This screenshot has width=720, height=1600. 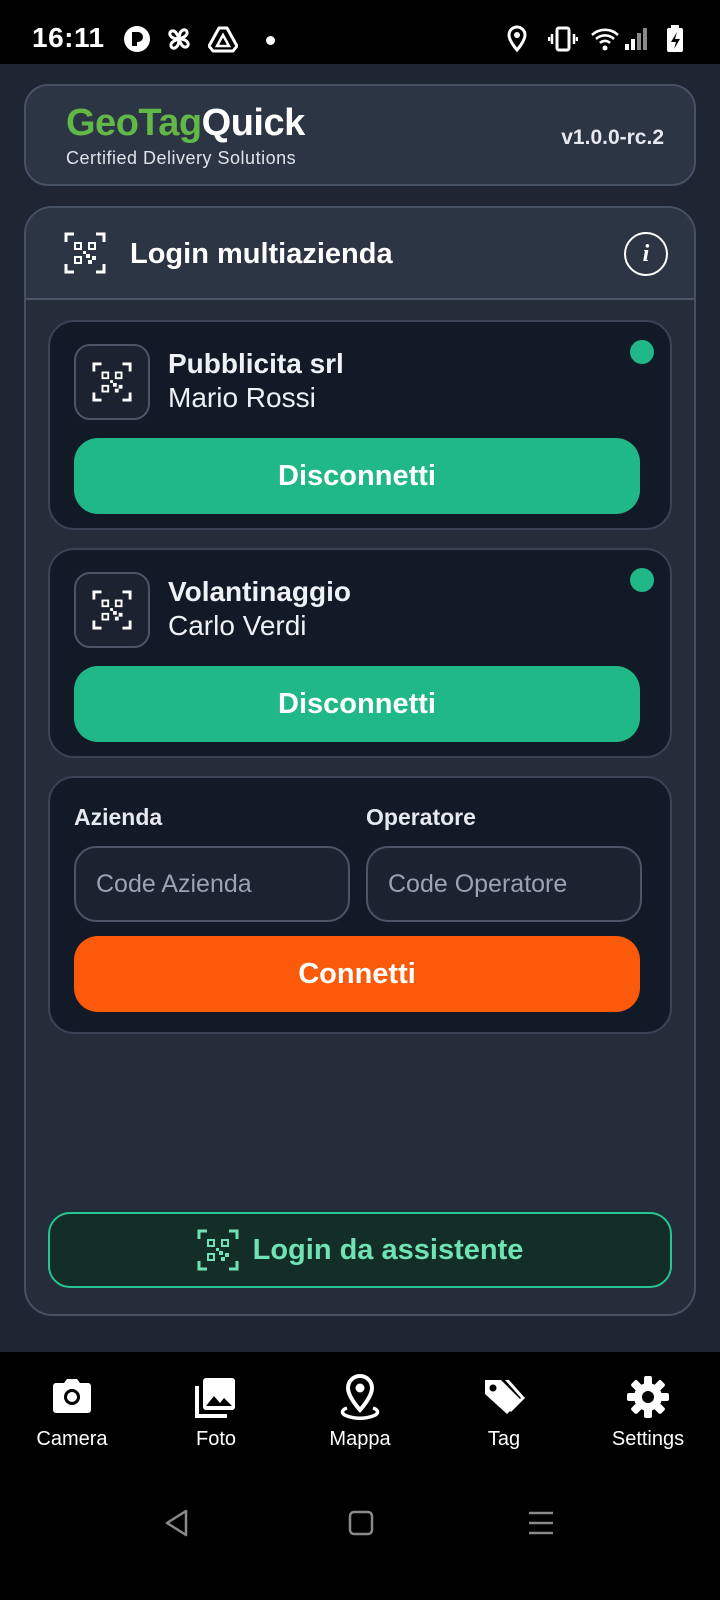 What do you see at coordinates (541, 1523) in the screenshot?
I see `menu-icon` at bounding box center [541, 1523].